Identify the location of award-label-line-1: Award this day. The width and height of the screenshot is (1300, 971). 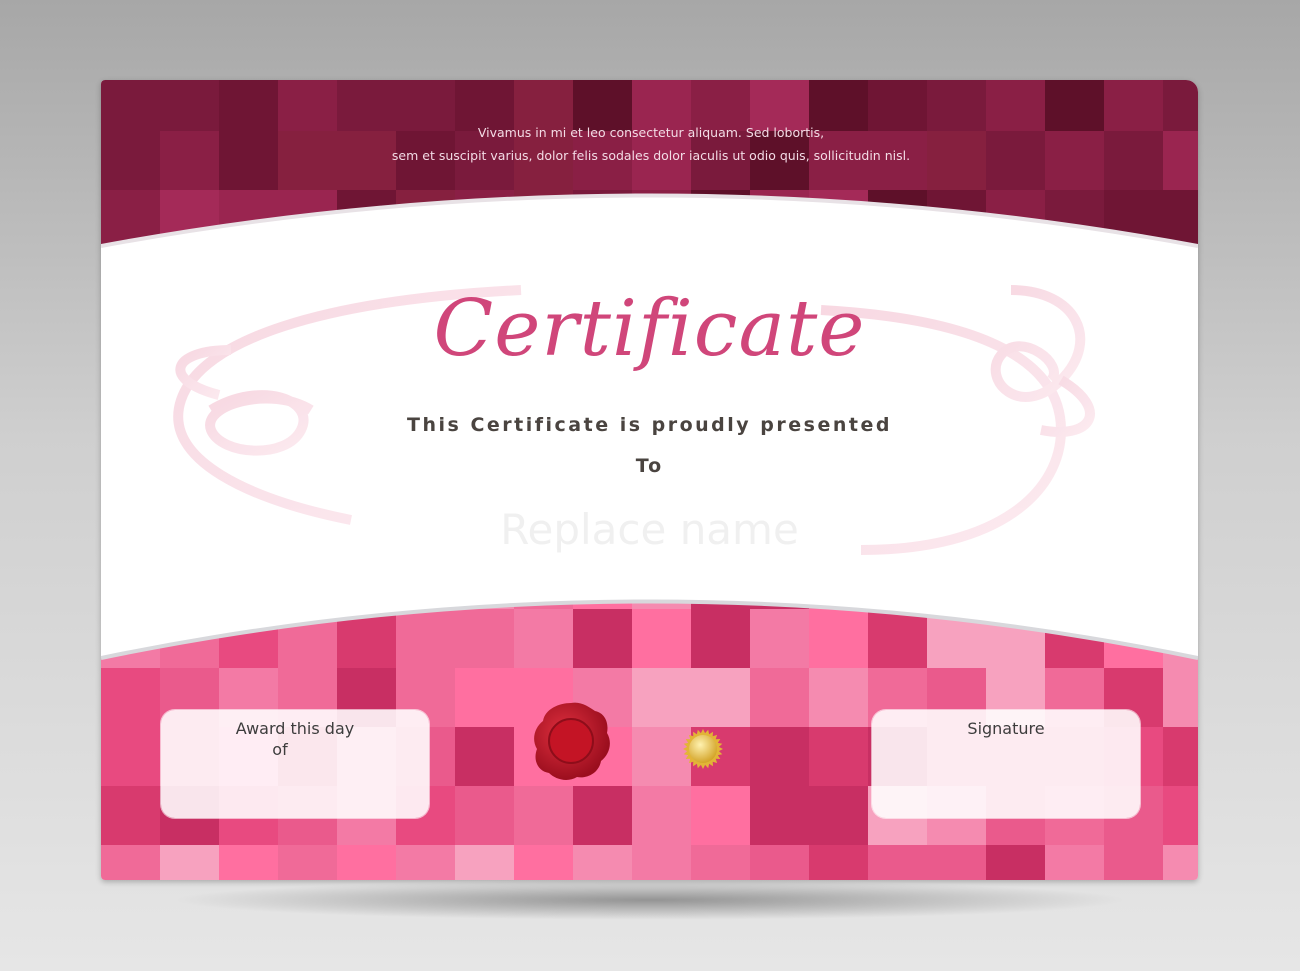
(295, 728).